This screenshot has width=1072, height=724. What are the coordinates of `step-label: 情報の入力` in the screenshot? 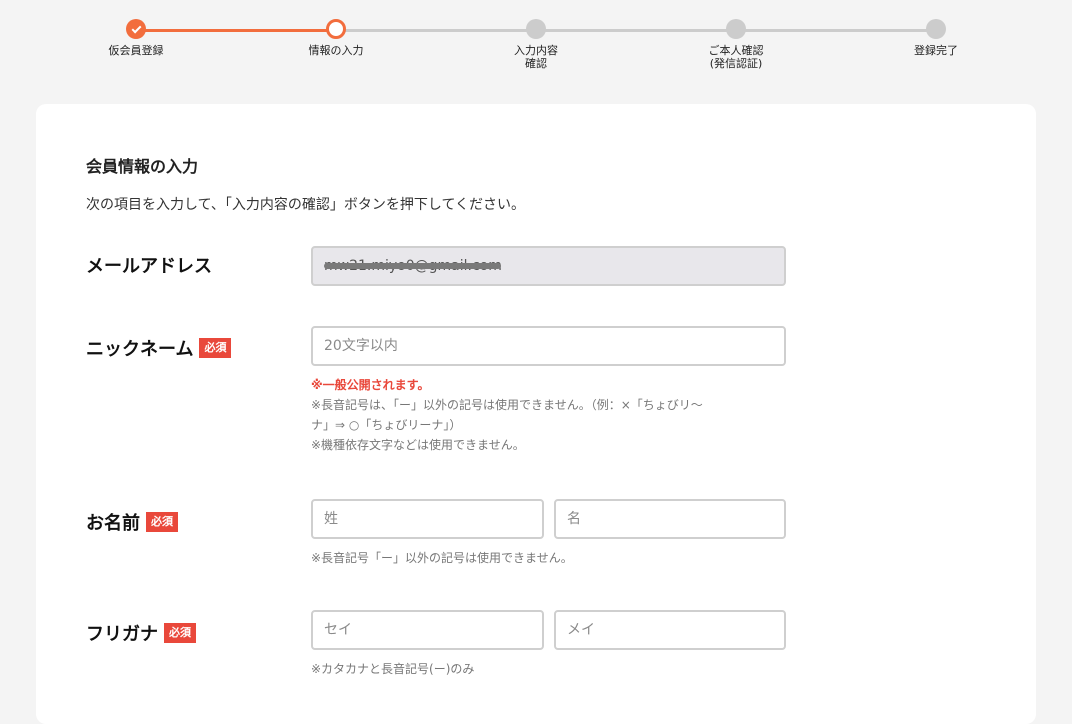 It's located at (336, 50).